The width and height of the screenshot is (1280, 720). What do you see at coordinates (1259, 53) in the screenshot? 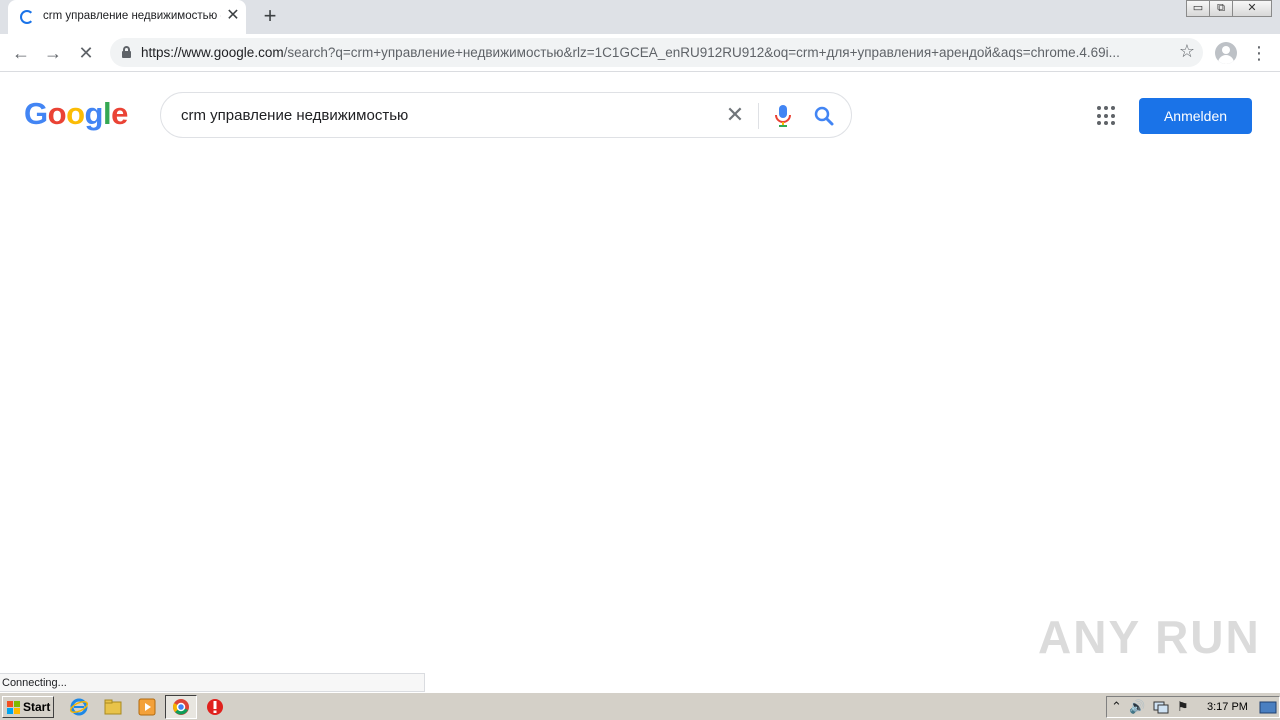
I see `browser-menu-icon: ⋮` at bounding box center [1259, 53].